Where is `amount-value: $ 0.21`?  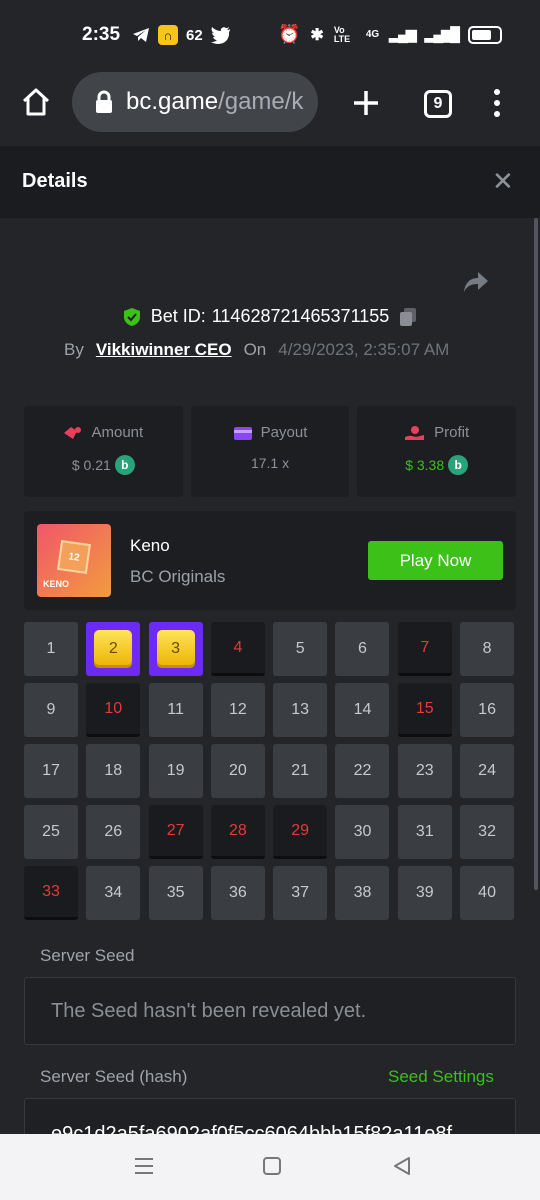
amount-value: $ 0.21 is located at coordinates (91, 465).